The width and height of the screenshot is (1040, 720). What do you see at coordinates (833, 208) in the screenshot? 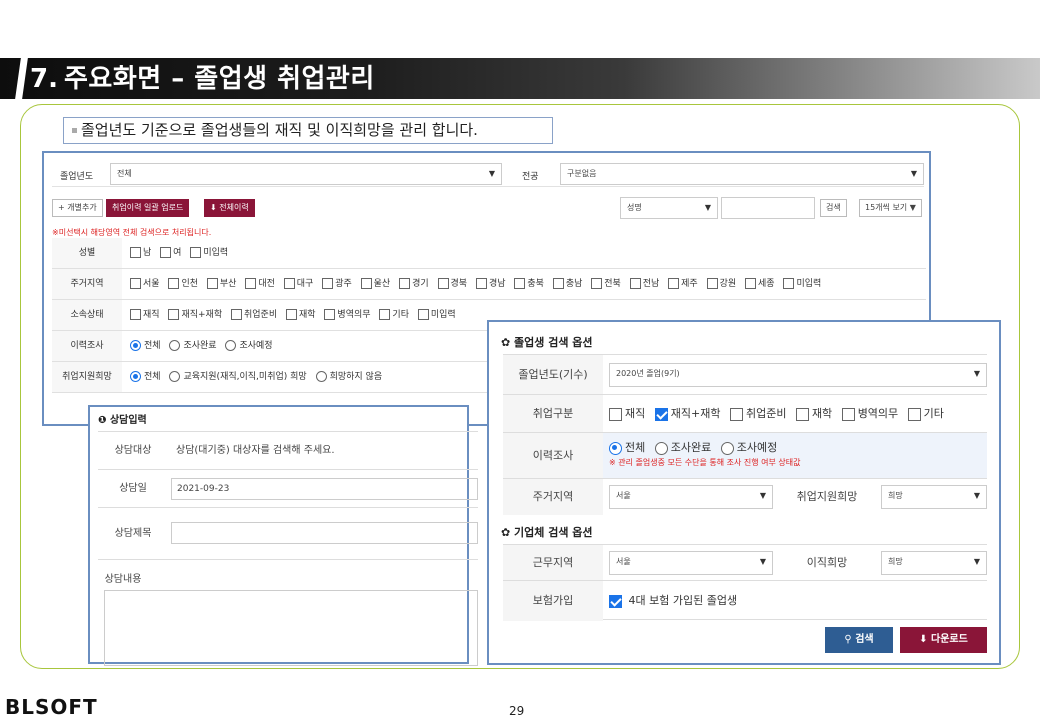
I see `search-button: 검색` at bounding box center [833, 208].